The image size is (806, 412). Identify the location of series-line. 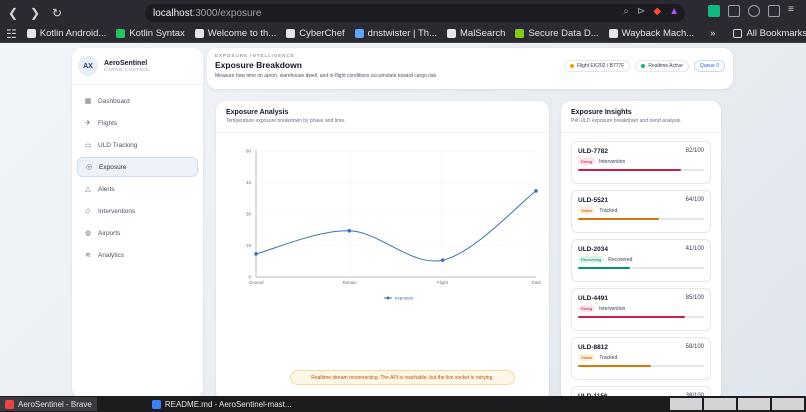
(396, 226).